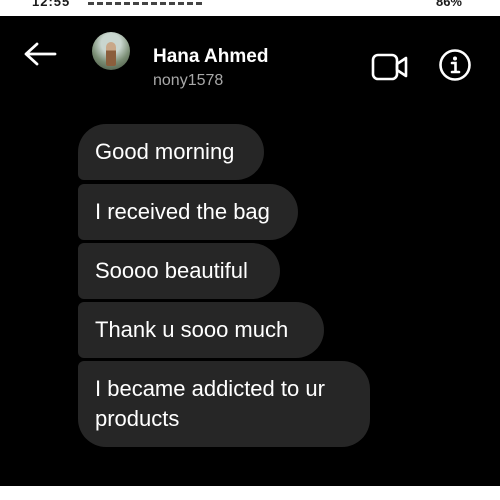 Image resolution: width=500 pixels, height=500 pixels. I want to click on message-bubble: I received the bag, so click(188, 212).